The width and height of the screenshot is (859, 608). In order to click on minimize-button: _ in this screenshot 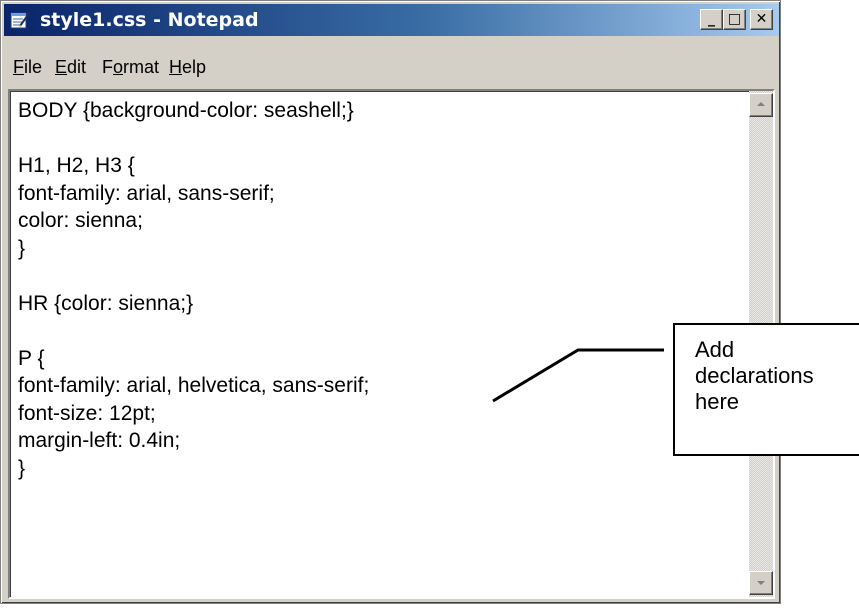, I will do `click(711, 19)`.